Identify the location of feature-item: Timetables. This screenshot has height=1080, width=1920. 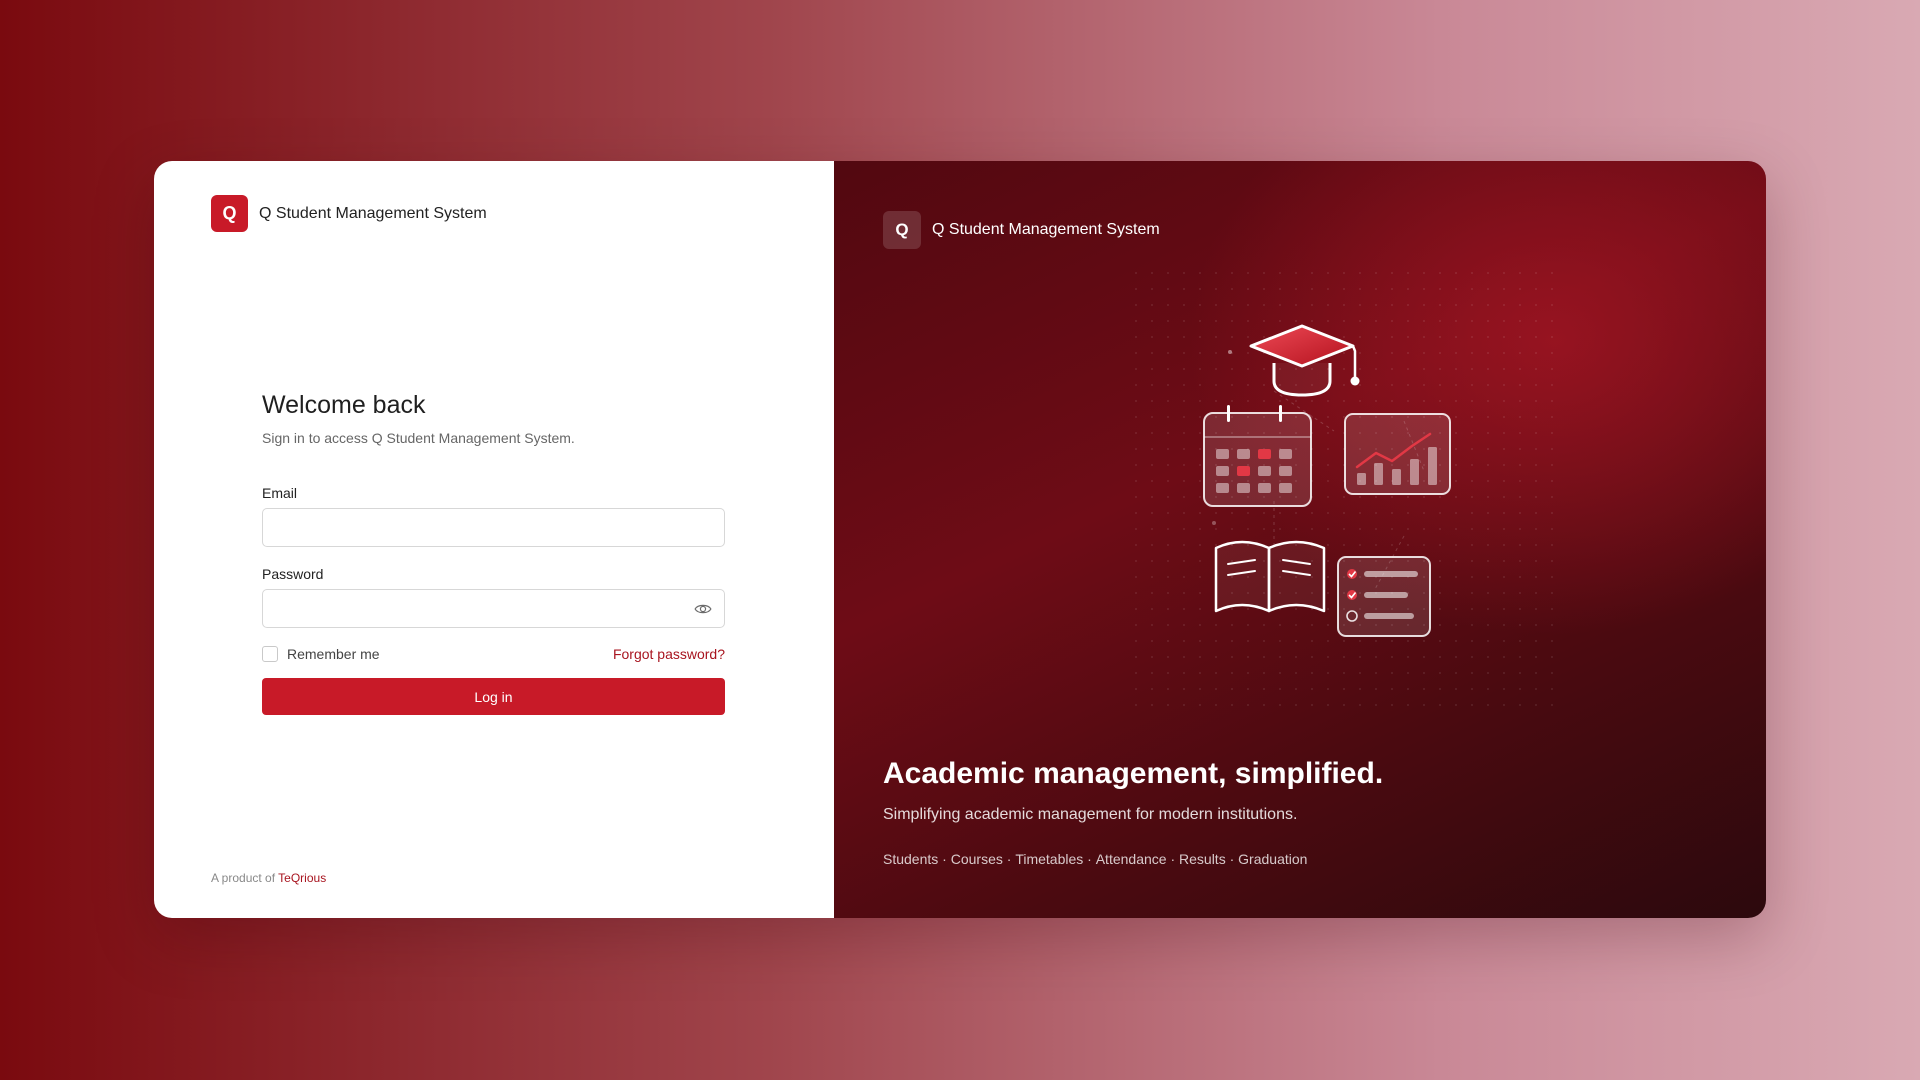
(1049, 859).